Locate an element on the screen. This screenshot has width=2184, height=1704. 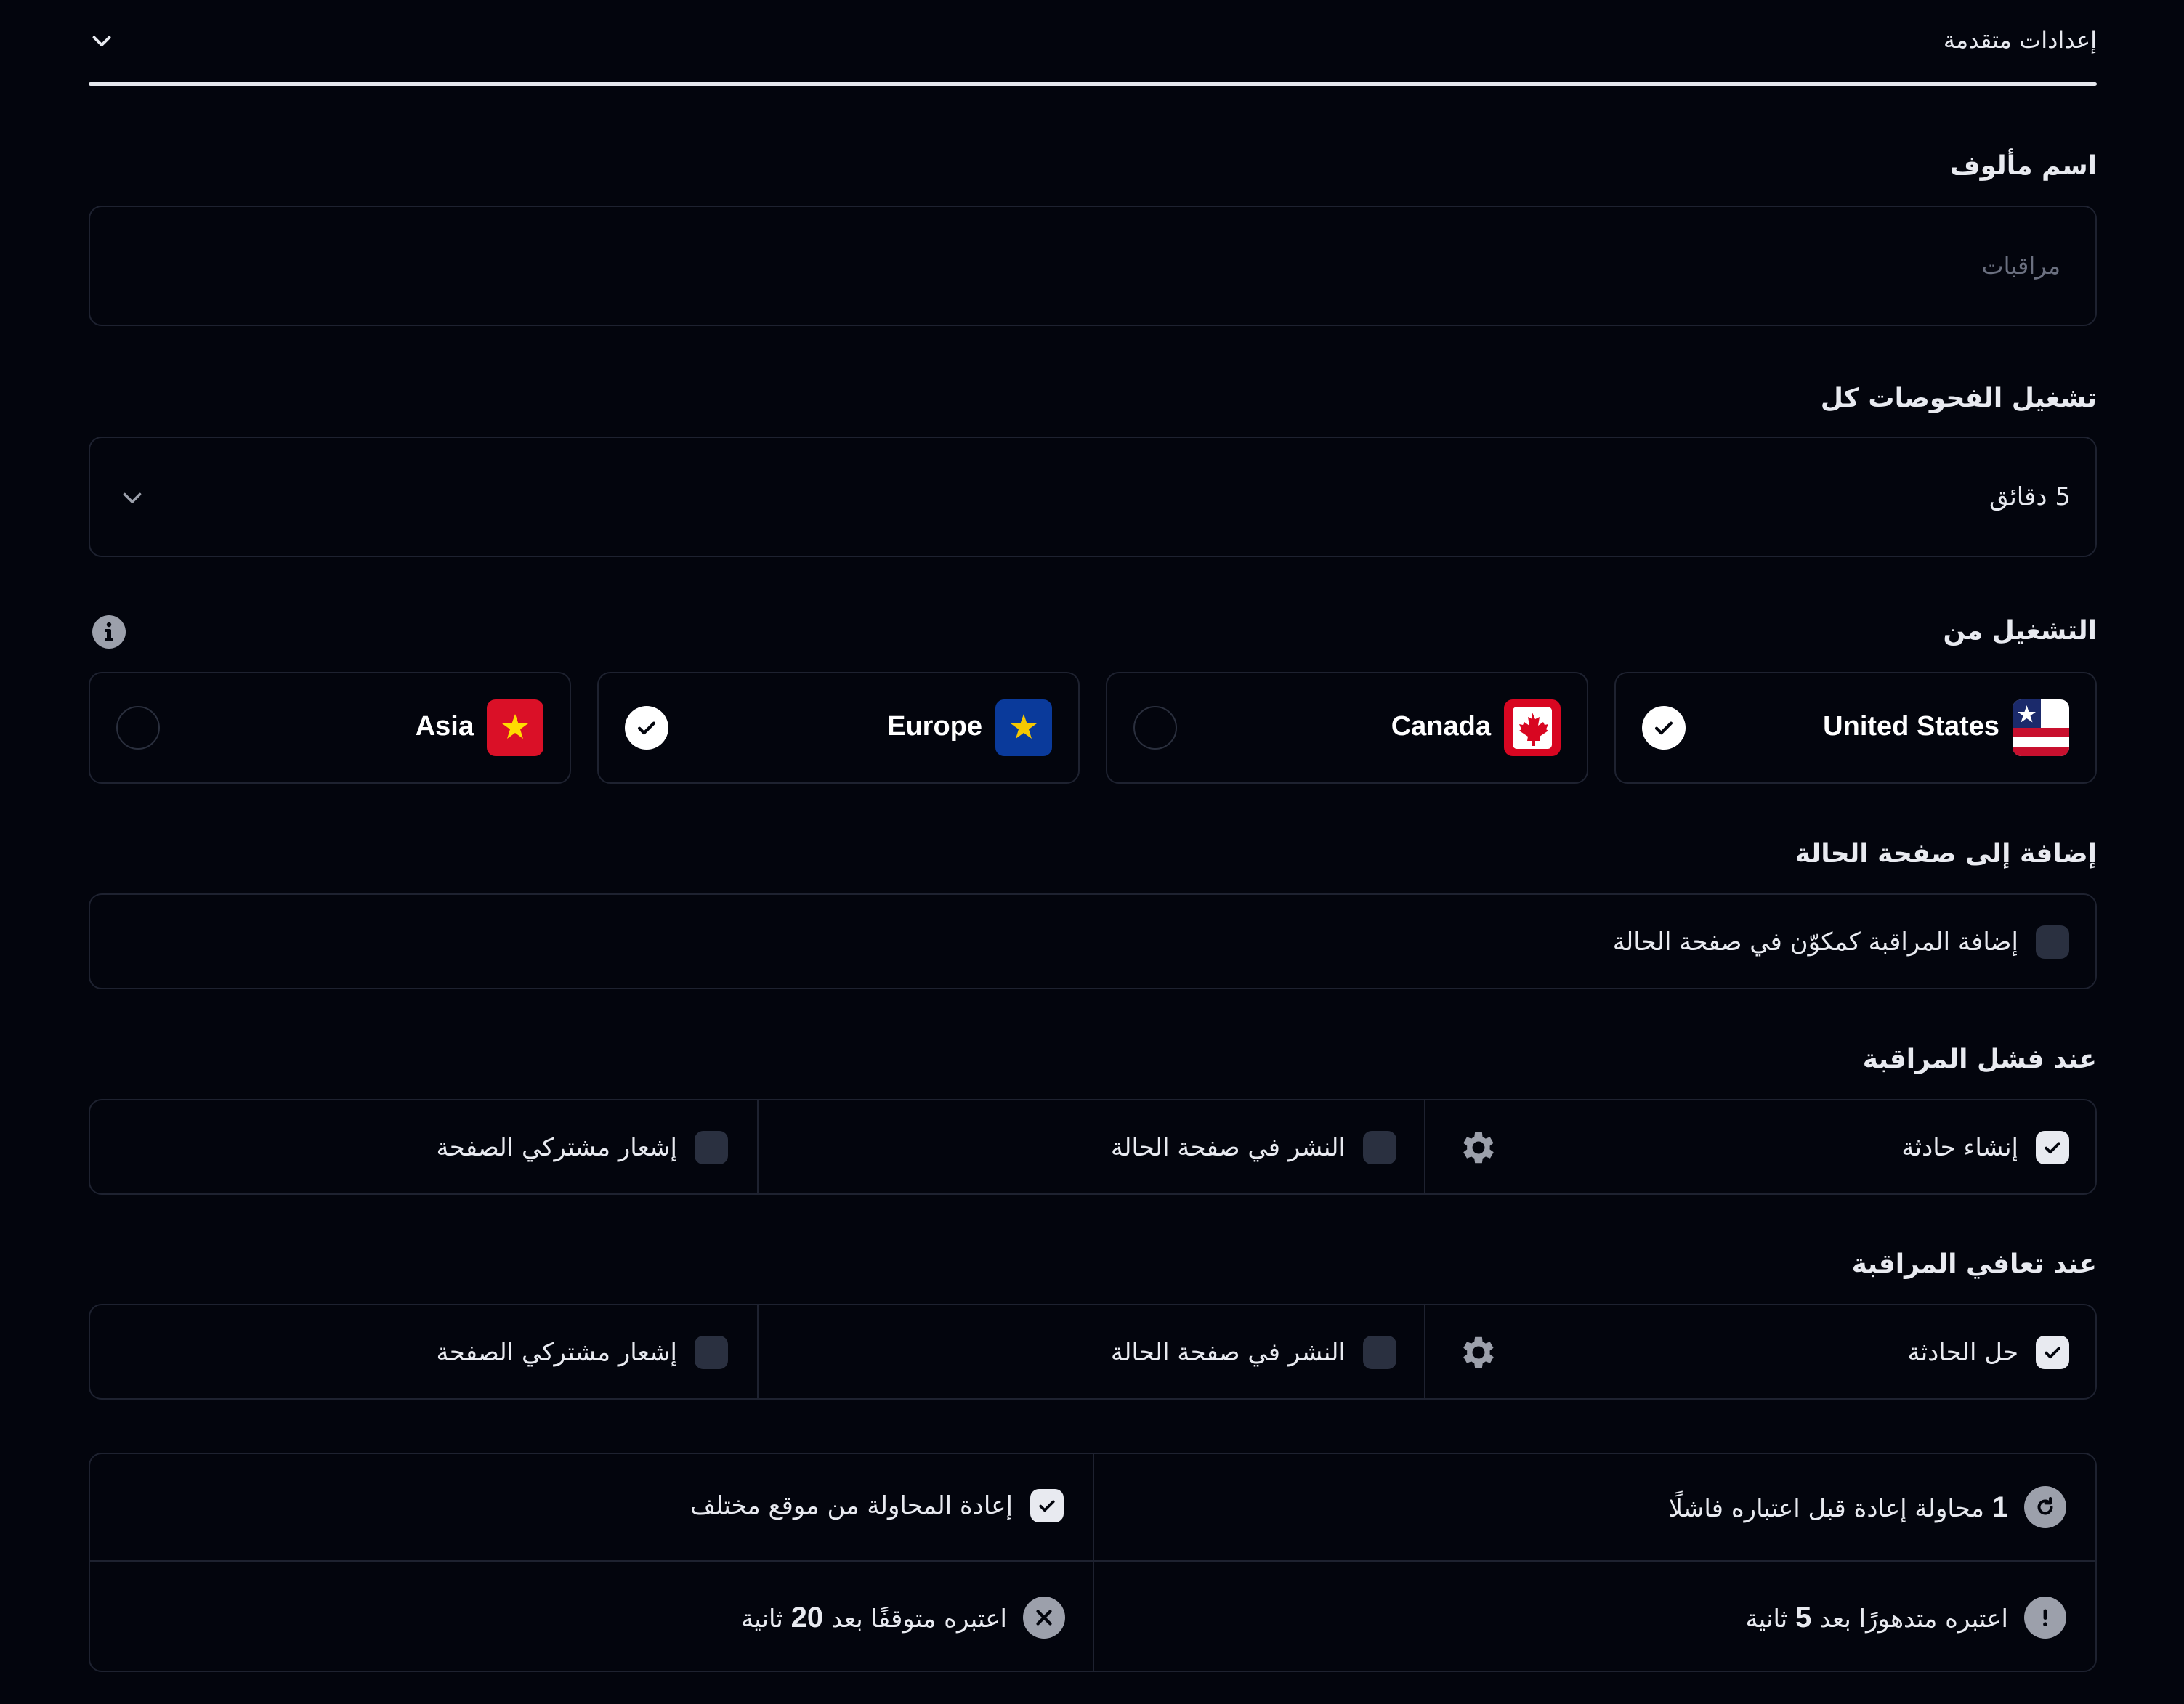
header-divider is located at coordinates (1093, 84).